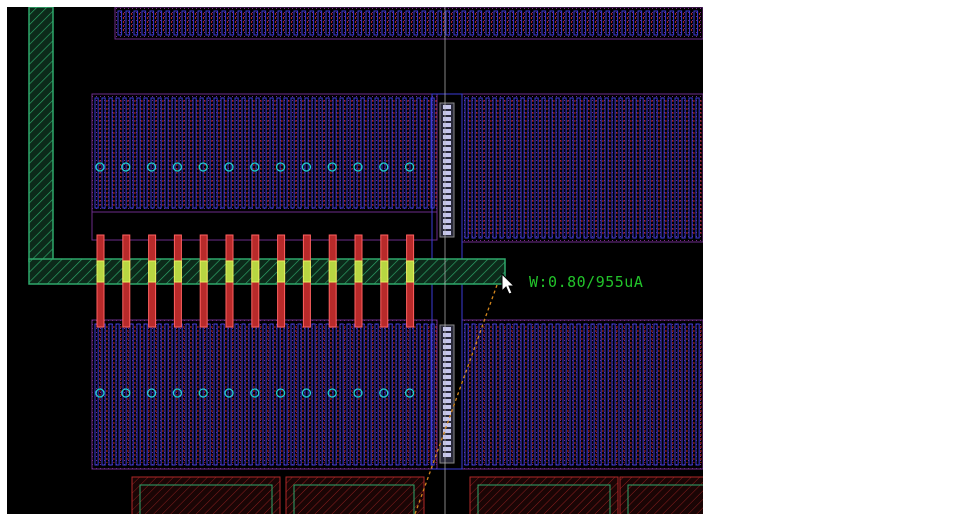  I want to click on top-finger-array, so click(408, 23).